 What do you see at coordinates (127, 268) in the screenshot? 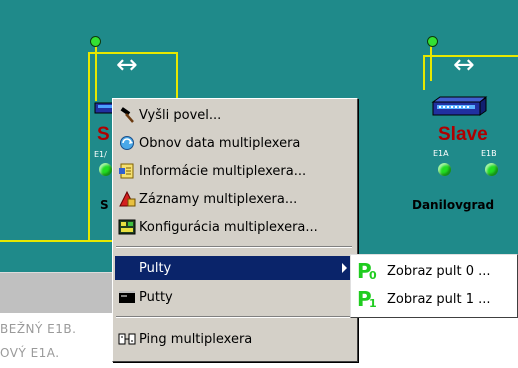
I see `blank-icon` at bounding box center [127, 268].